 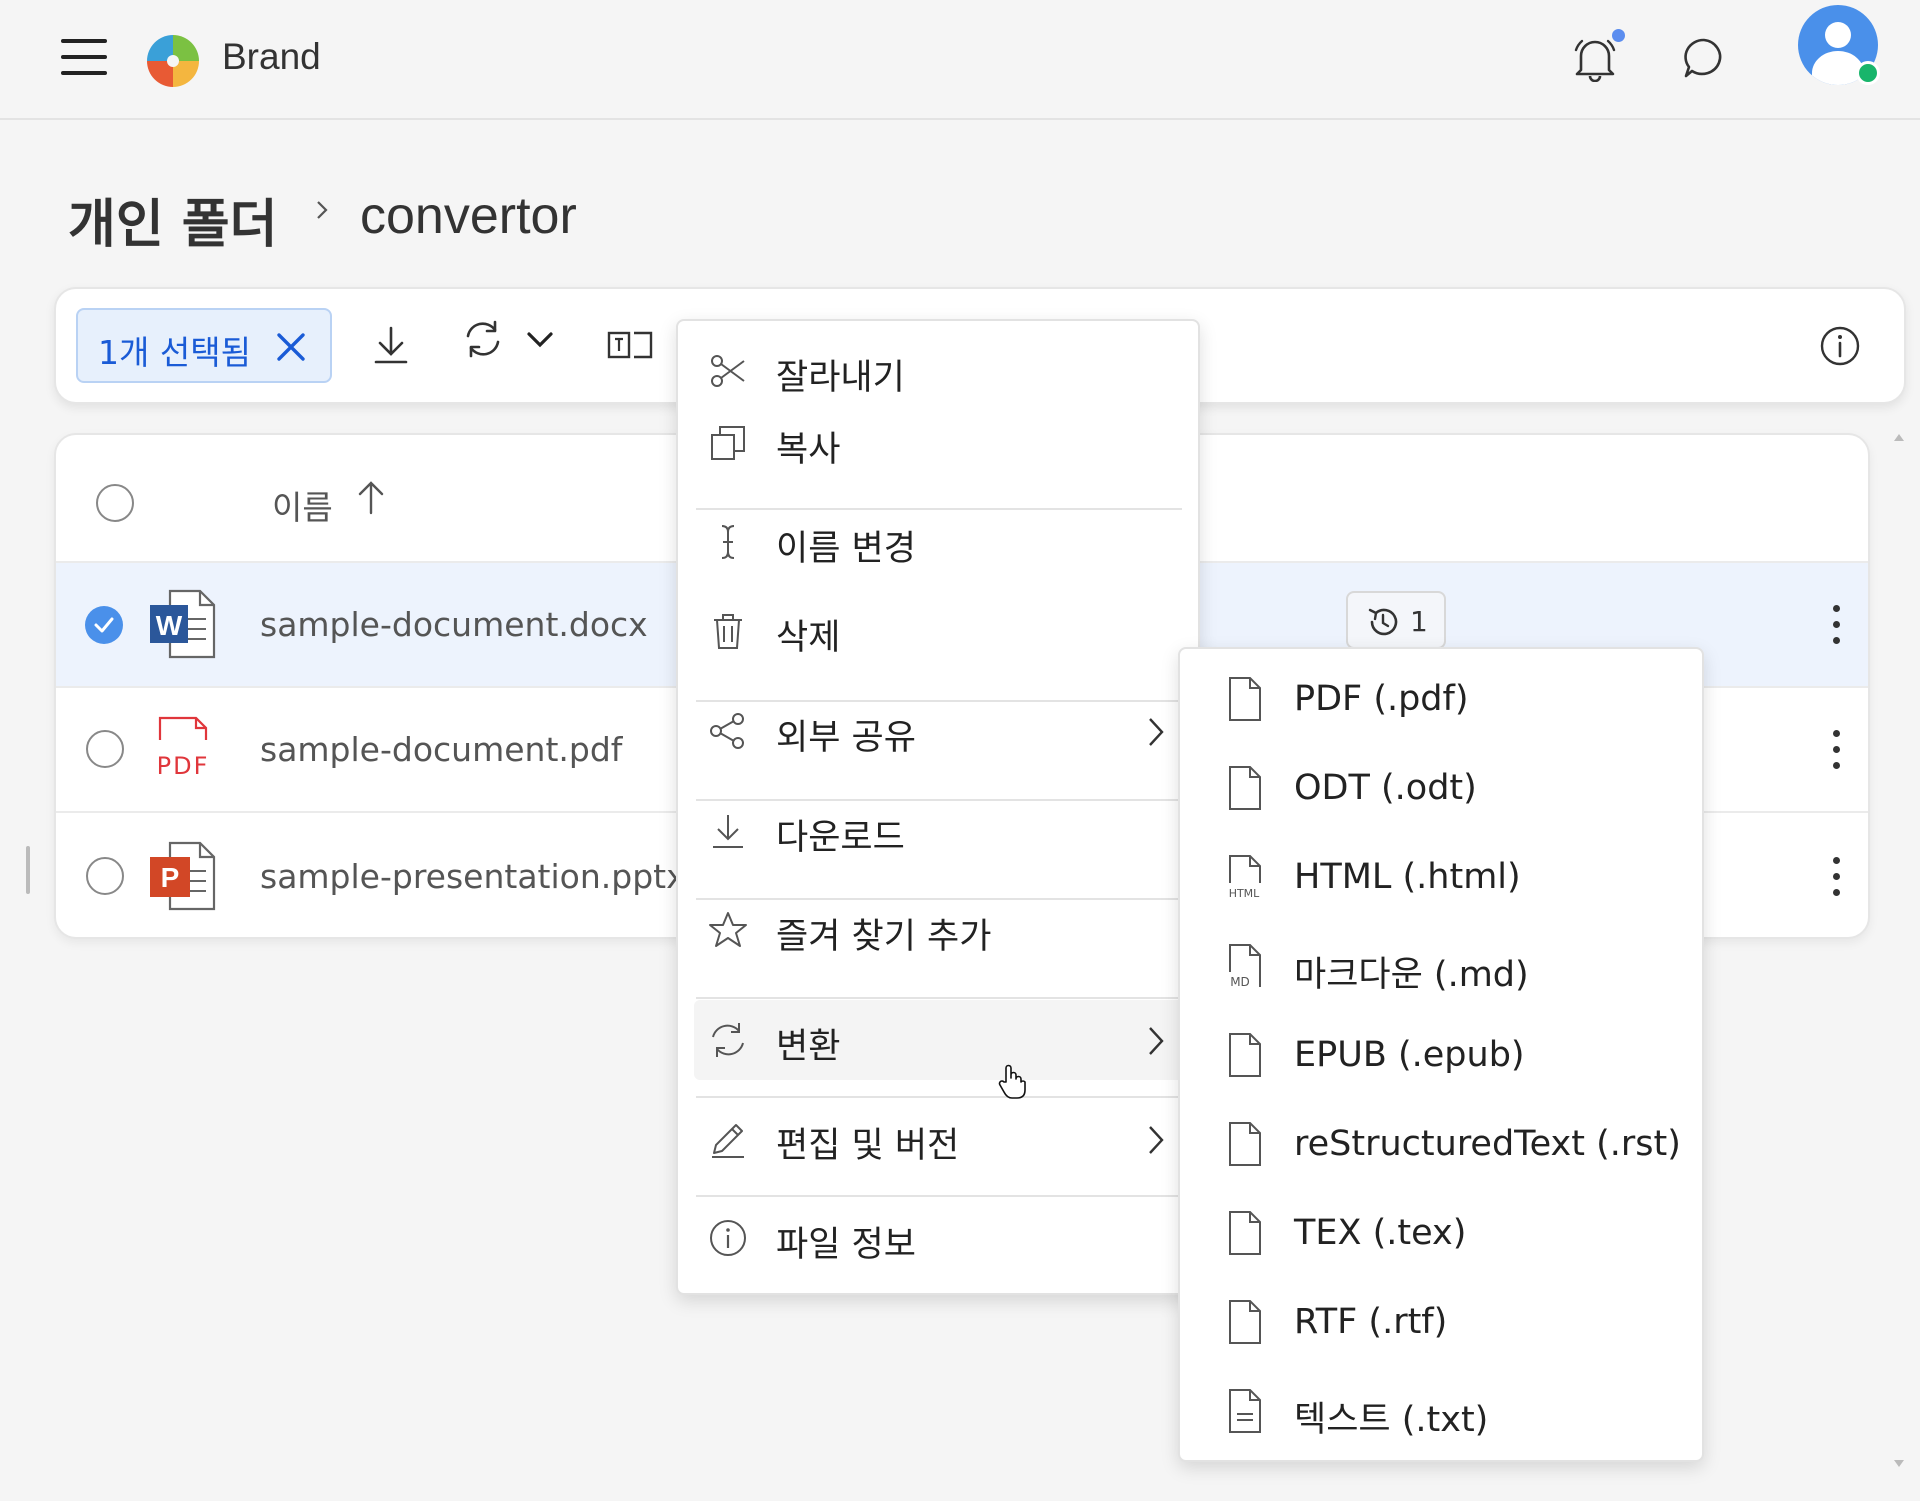 What do you see at coordinates (941, 542) in the screenshot?
I see `menu-item-rename: 이름 변경` at bounding box center [941, 542].